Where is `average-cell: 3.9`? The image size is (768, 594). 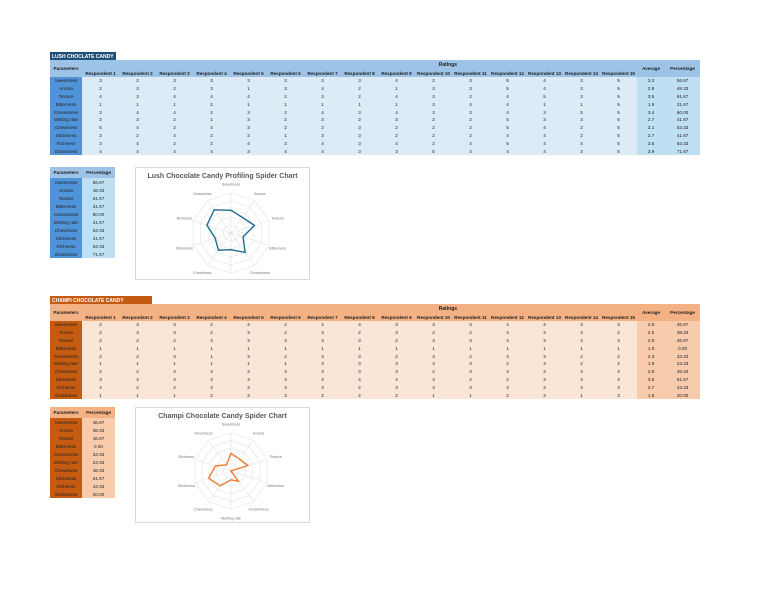
average-cell: 3.9 is located at coordinates (651, 151).